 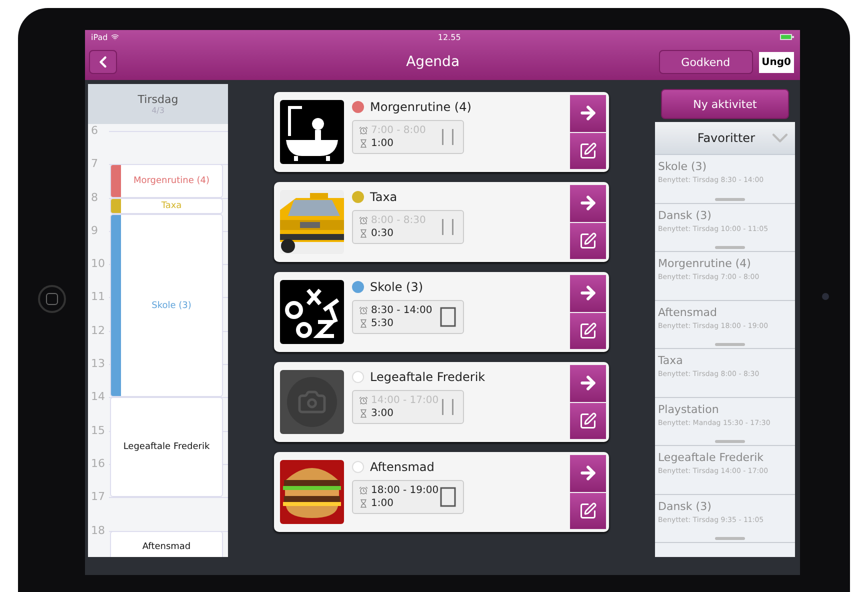 I want to click on activity-title: Skole (3), so click(x=397, y=287).